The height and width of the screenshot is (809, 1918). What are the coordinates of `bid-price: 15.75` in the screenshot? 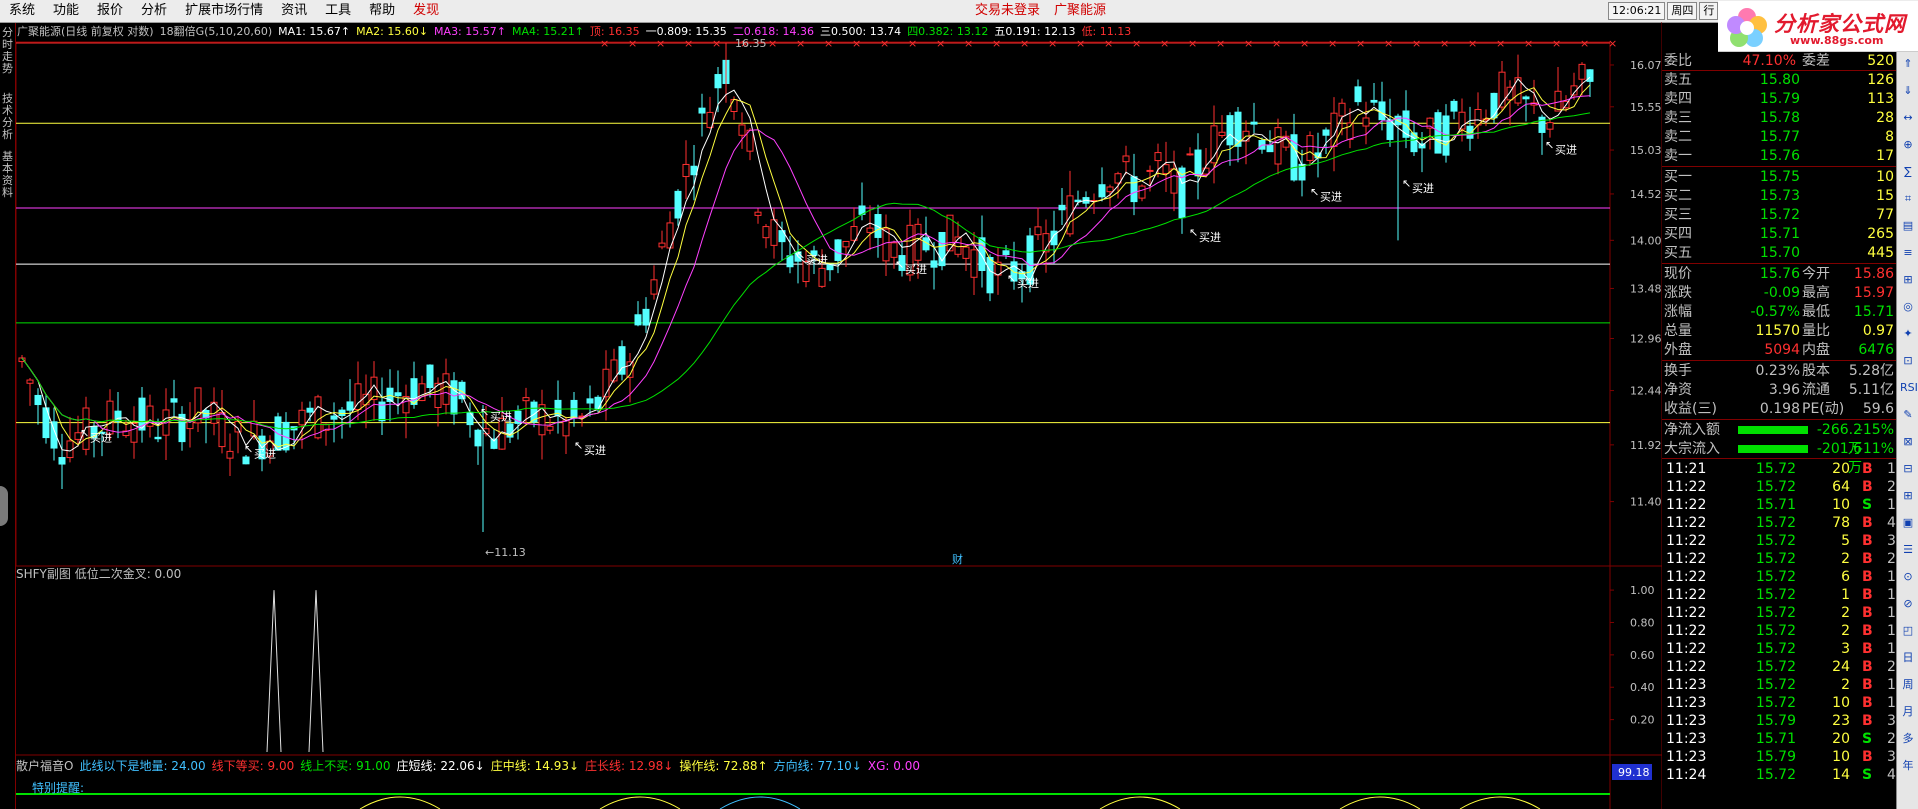 It's located at (1780, 177).